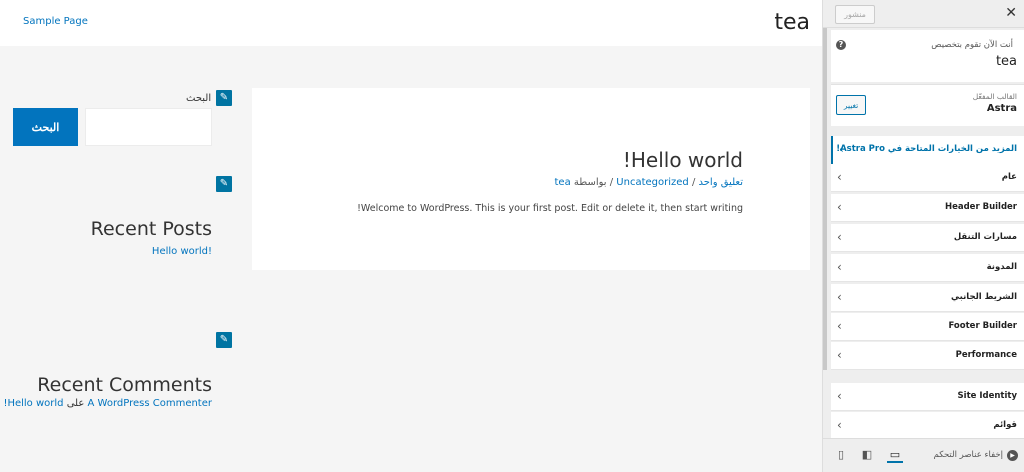 The height and width of the screenshot is (472, 1024). Describe the element at coordinates (927, 178) in the screenshot. I see `section-general: ‹ عام` at that location.